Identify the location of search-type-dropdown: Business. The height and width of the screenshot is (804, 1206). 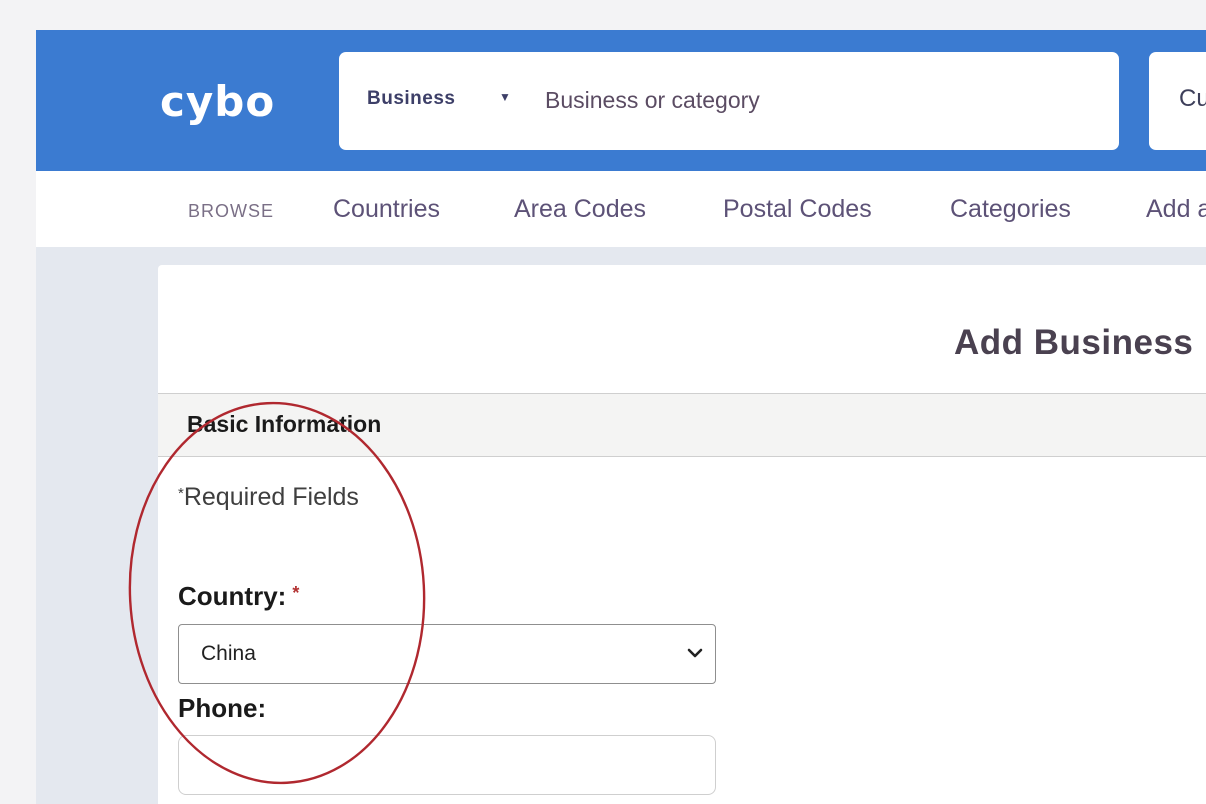
(411, 99).